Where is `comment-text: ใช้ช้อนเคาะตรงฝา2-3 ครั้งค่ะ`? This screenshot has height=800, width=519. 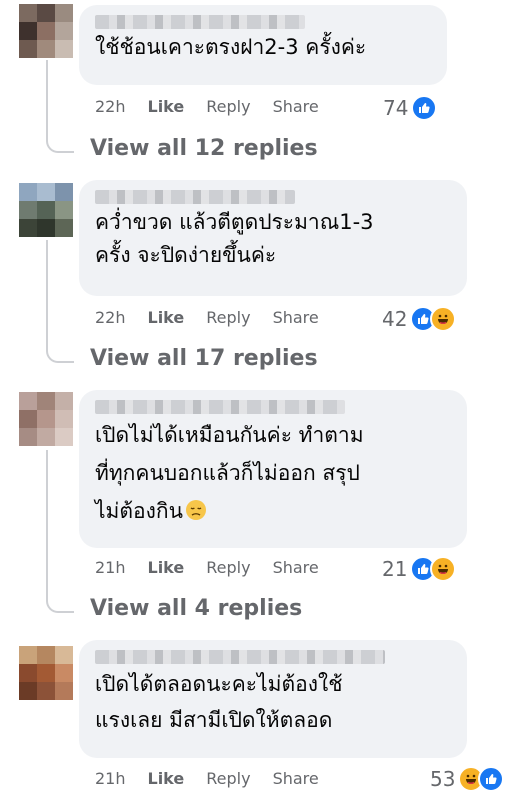
comment-text: ใช้ช้อนเคาะตรงฝา2-3 ครั้งค่ะ is located at coordinates (231, 47).